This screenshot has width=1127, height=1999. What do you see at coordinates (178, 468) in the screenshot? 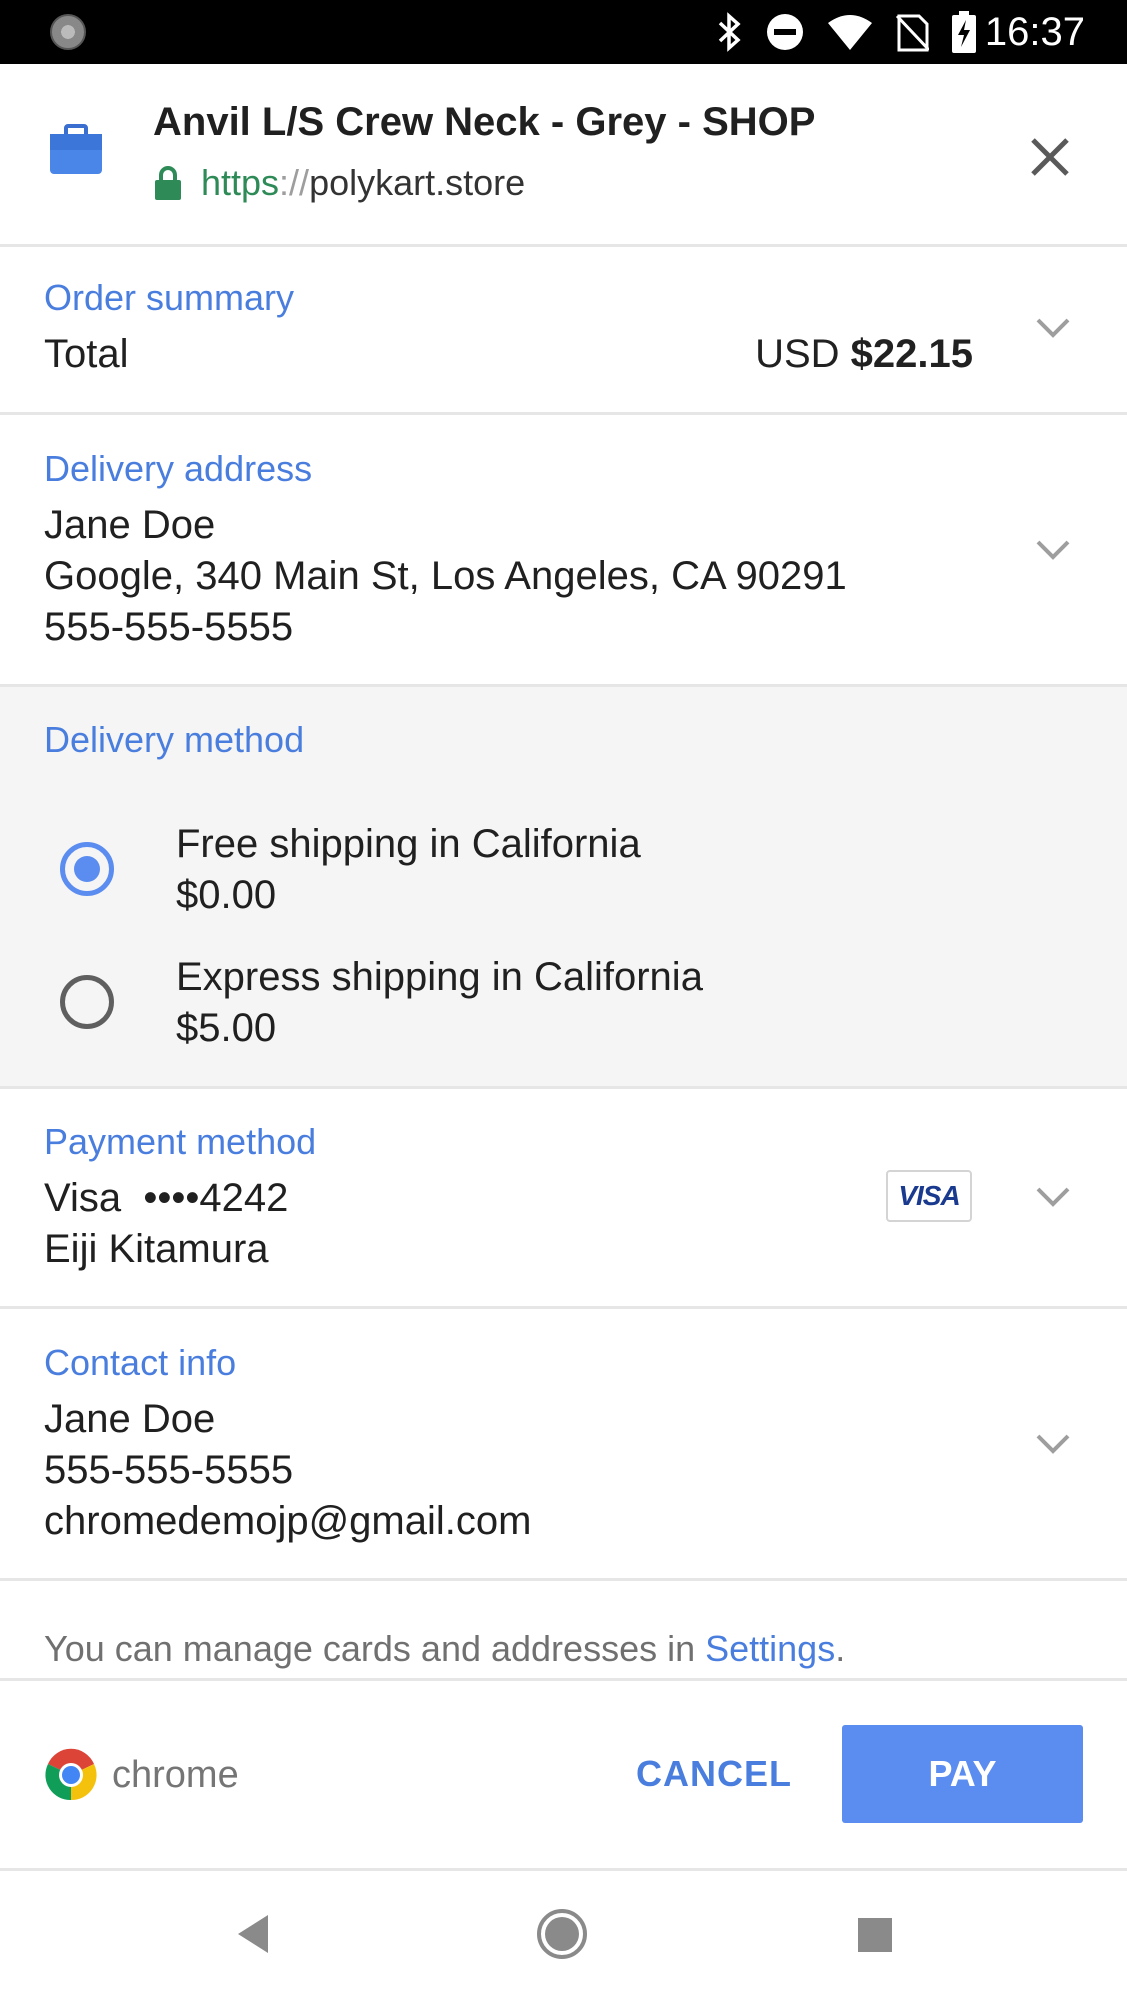
I see `section-label: Delivery address` at bounding box center [178, 468].